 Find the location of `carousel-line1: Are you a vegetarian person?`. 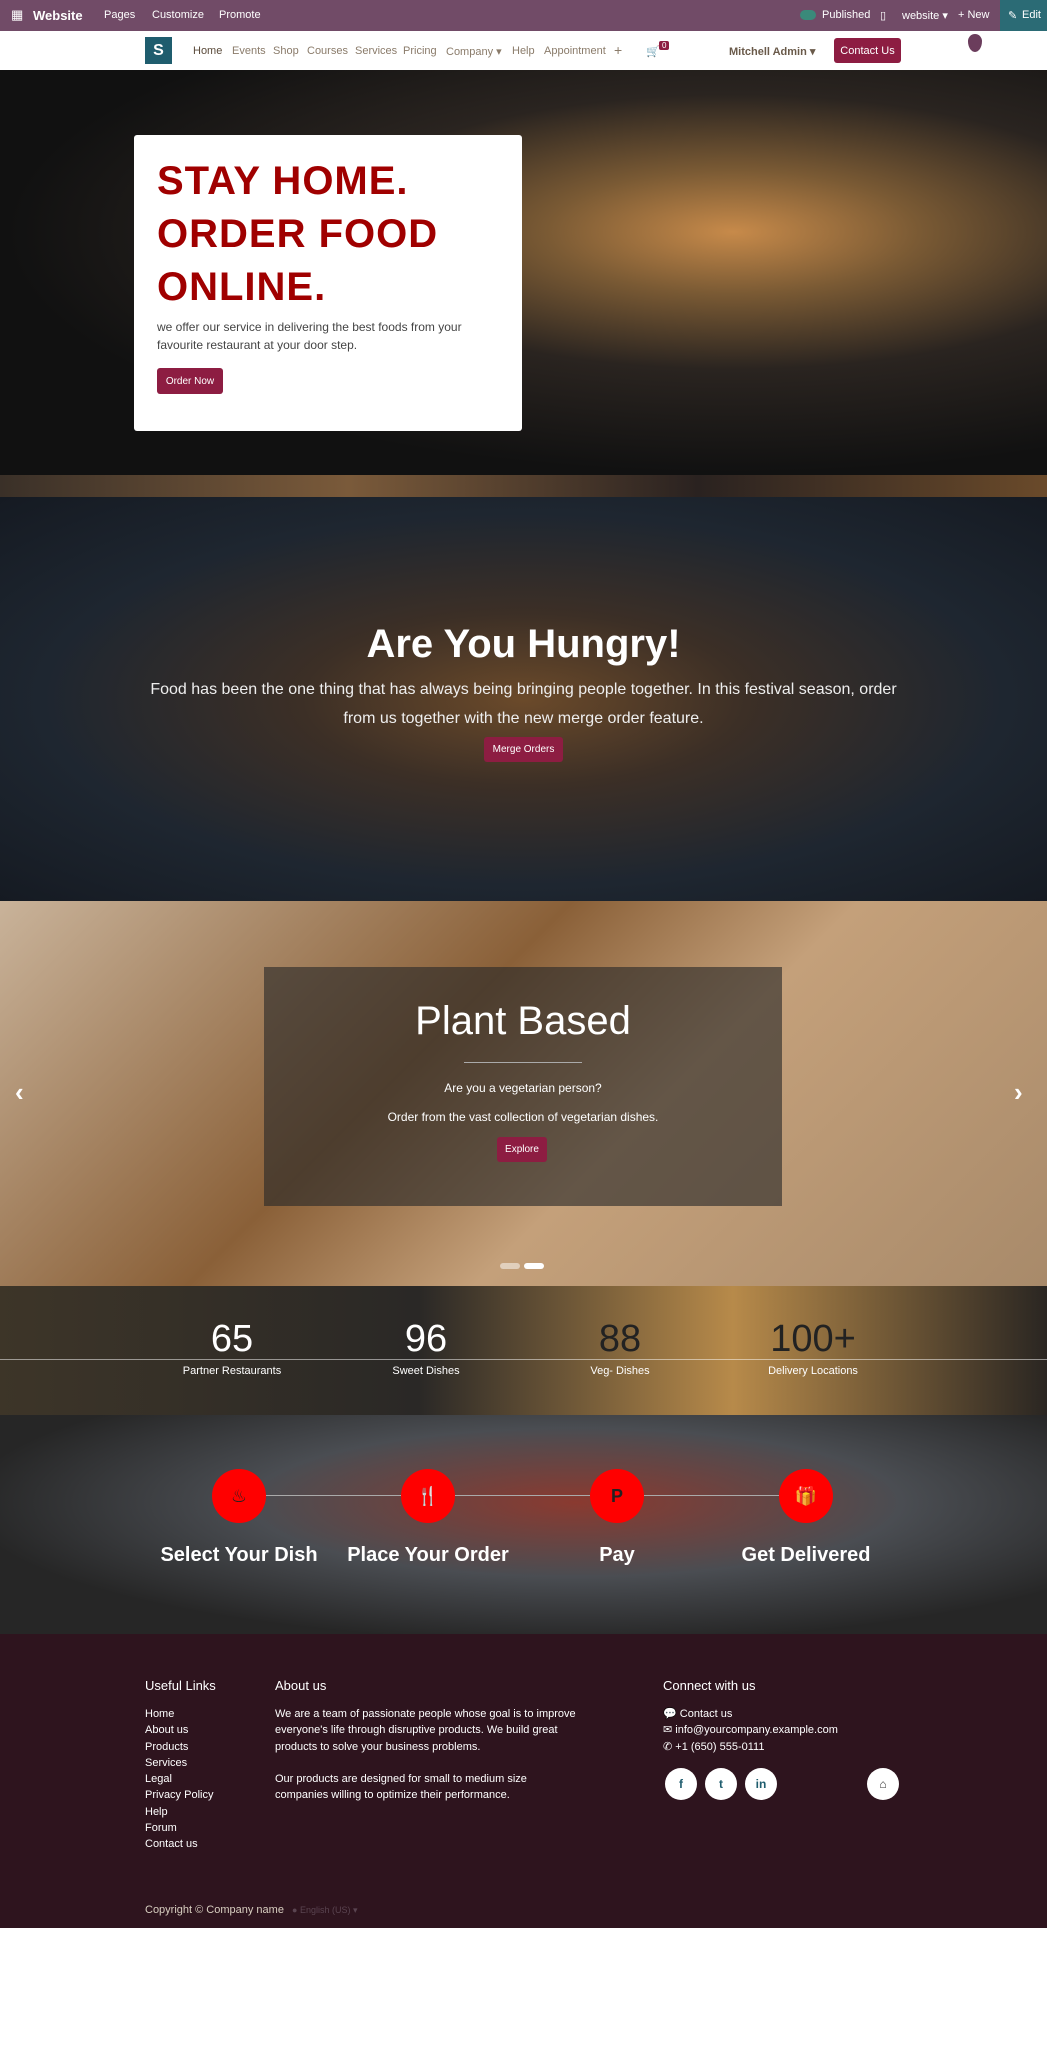

carousel-line1: Are you a vegetarian person? is located at coordinates (523, 1088).